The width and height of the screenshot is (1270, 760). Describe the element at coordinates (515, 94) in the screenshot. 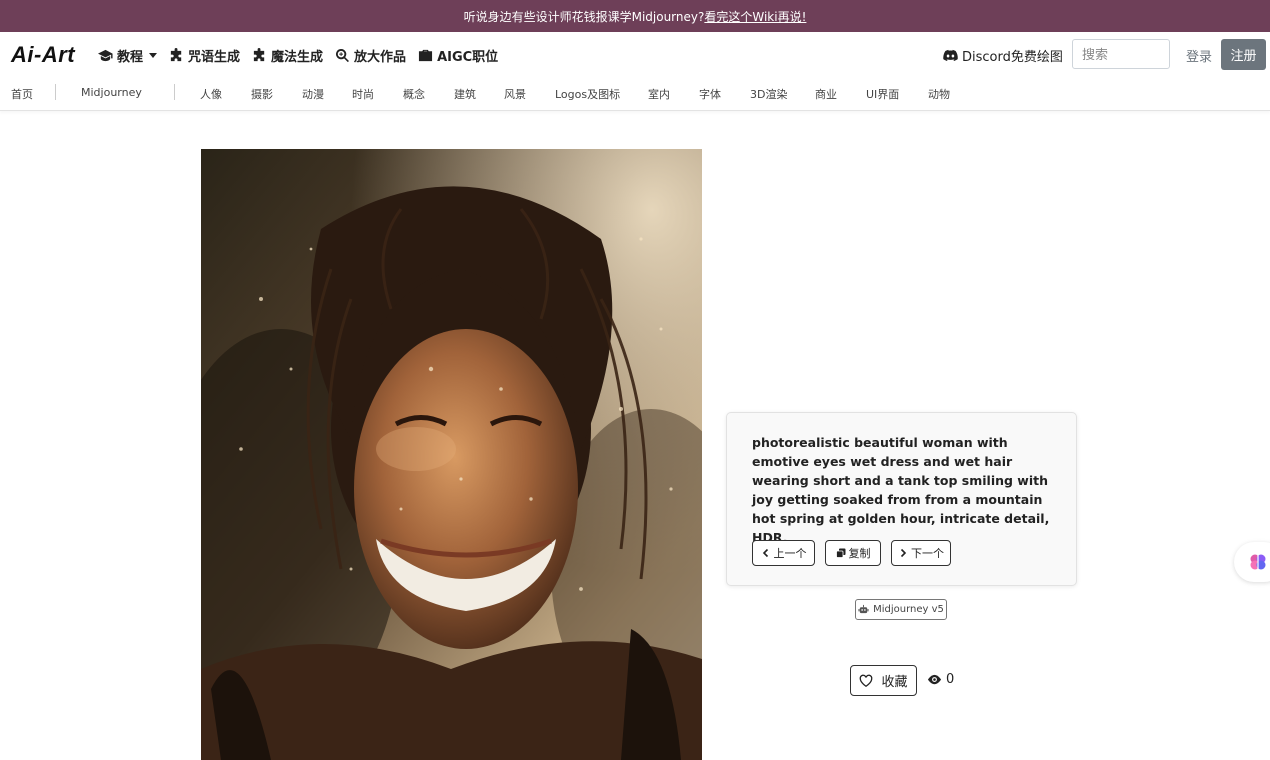

I see `category-landscape: 风景` at that location.